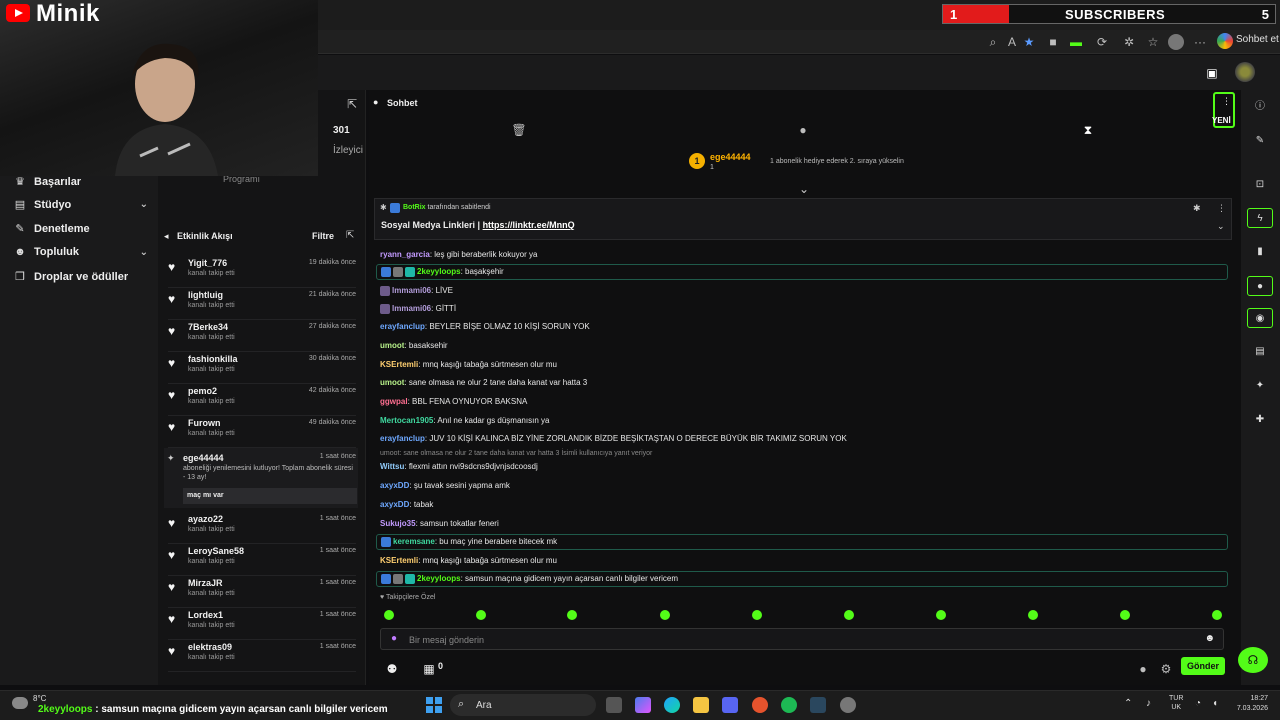  I want to click on sidebar-item-studio: ▤ Stüdyo ⌄, so click(81, 205).